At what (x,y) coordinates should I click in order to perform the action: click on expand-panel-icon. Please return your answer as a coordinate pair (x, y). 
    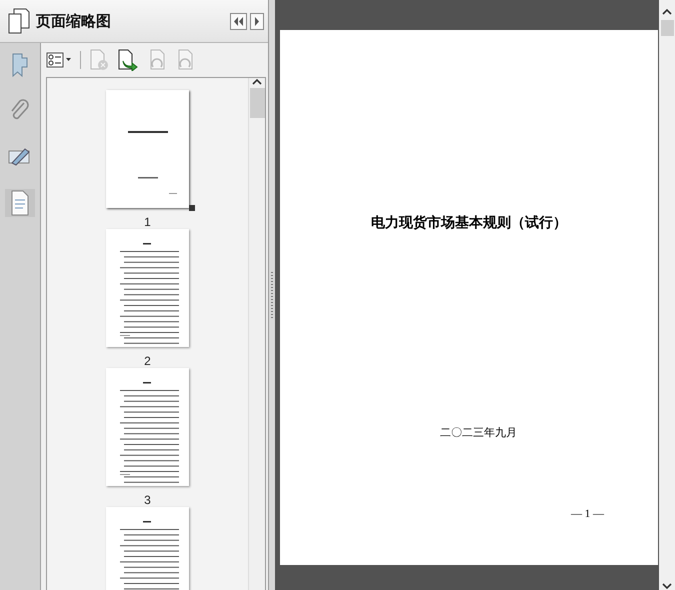
    Looking at the image, I should click on (257, 21).